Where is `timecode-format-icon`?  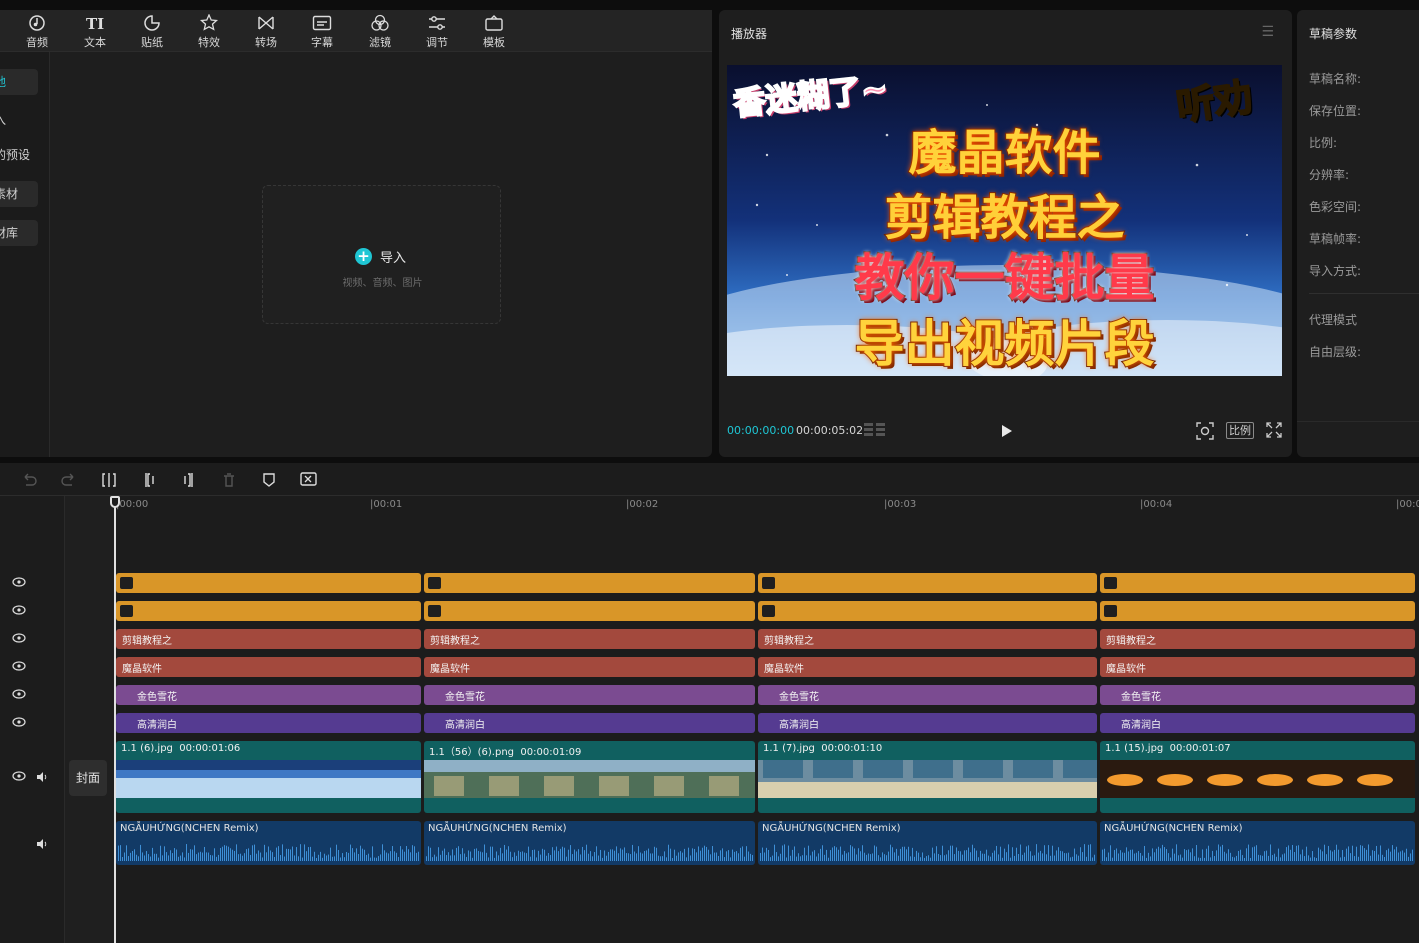
timecode-format-icon is located at coordinates (875, 430).